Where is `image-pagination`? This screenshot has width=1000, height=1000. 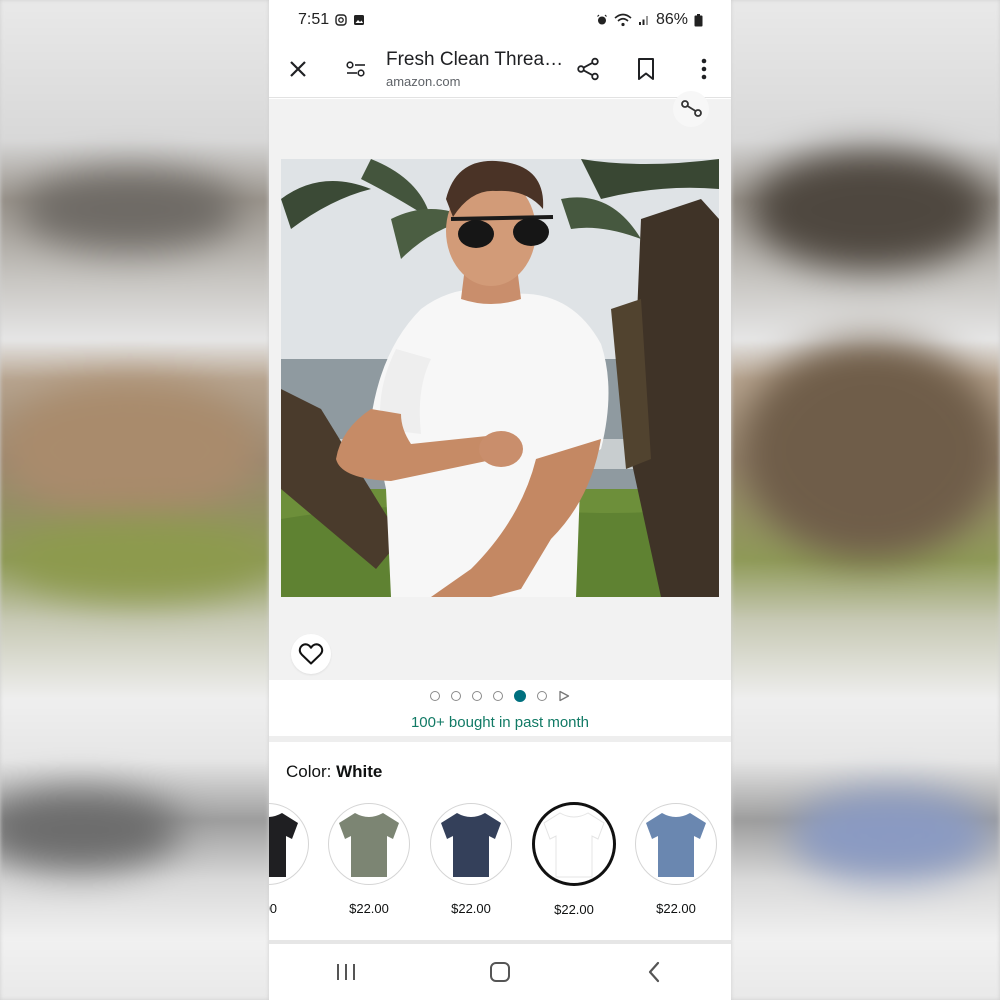 image-pagination is located at coordinates (500, 696).